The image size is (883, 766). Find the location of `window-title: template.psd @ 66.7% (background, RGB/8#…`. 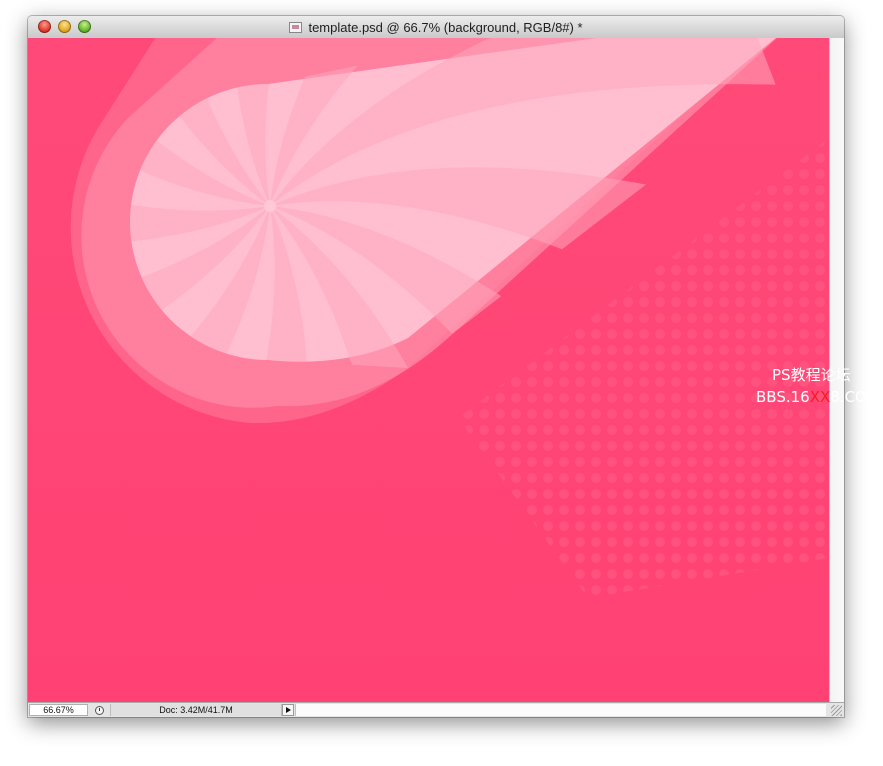

window-title: template.psd @ 66.7% (background, RGB/8#… is located at coordinates (445, 27).